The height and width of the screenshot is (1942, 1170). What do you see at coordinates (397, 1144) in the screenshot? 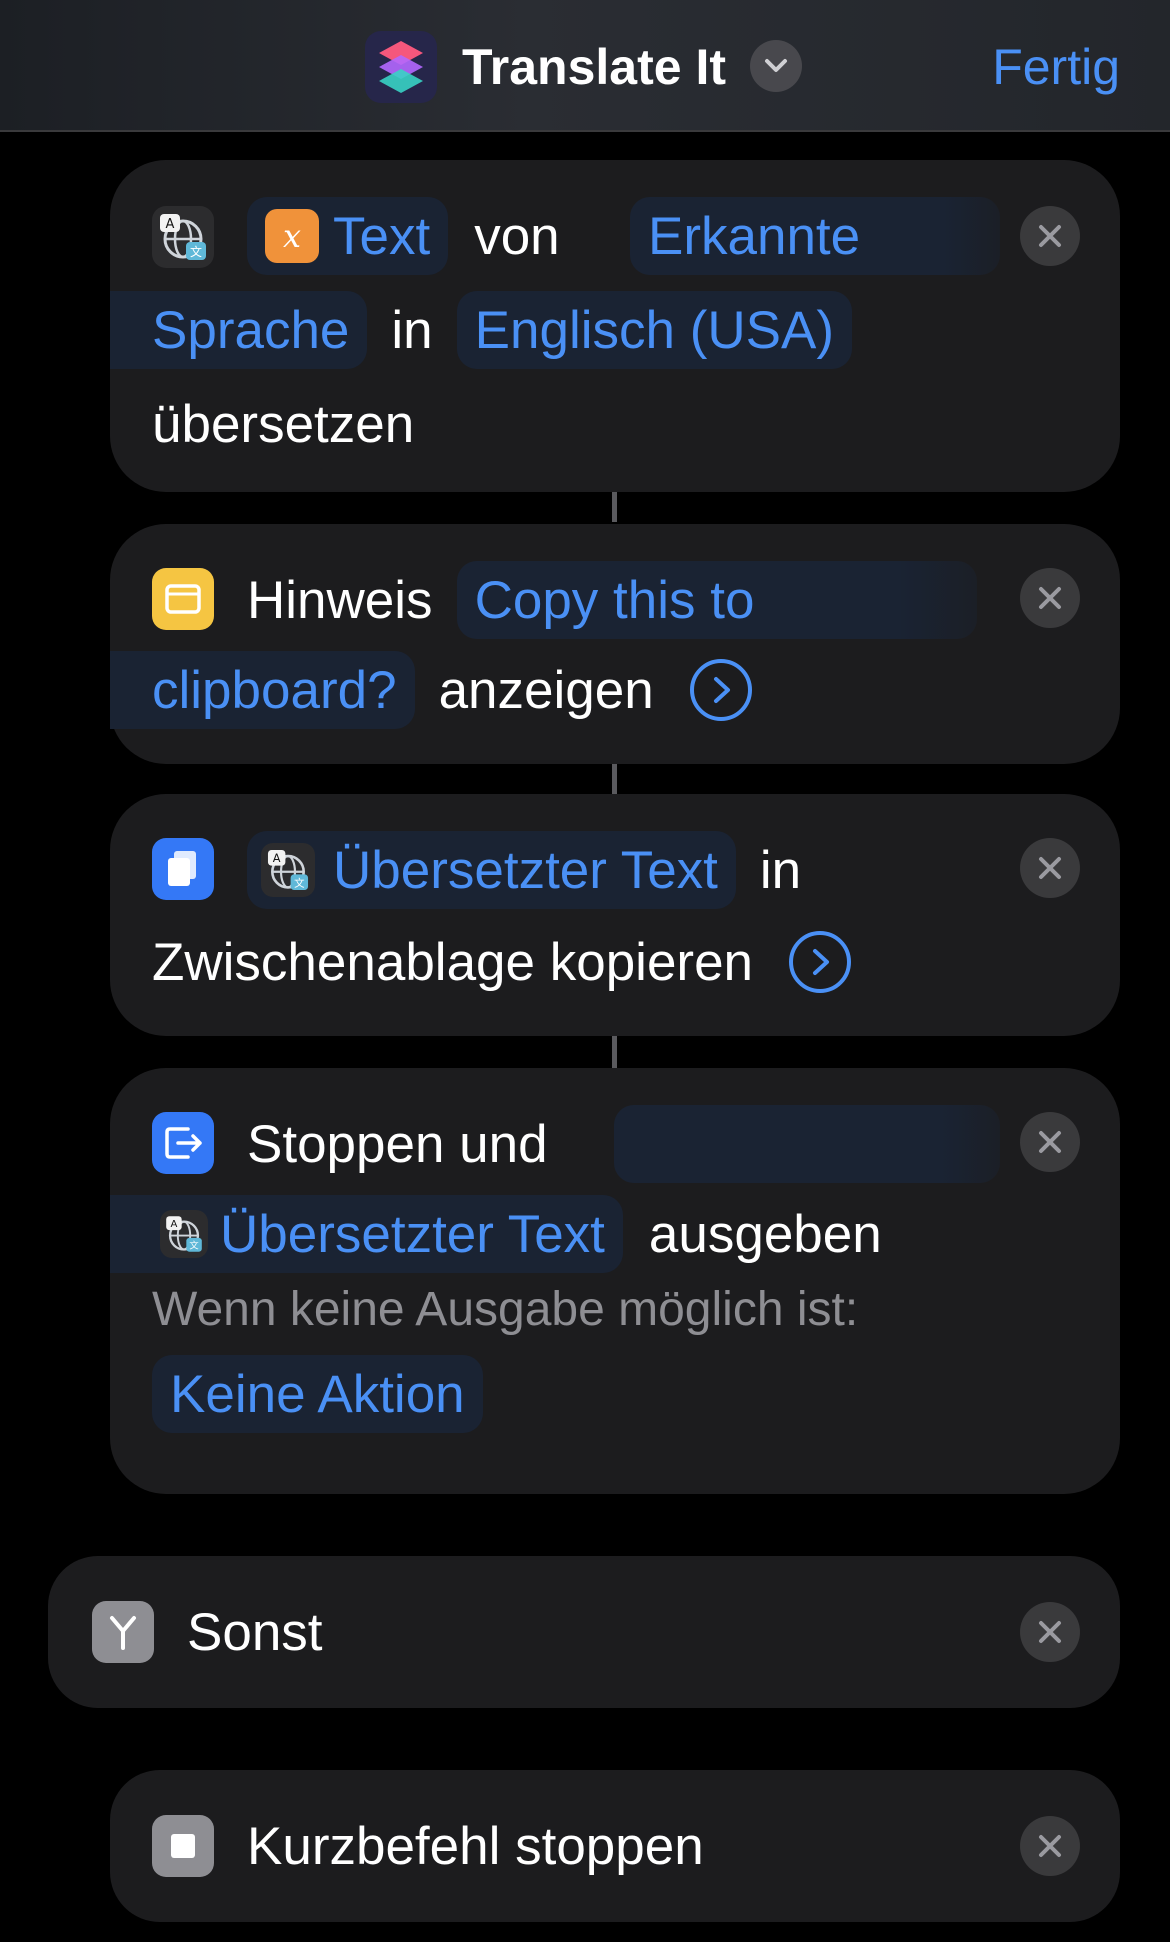
I see `stop-and-label: Stoppen und` at bounding box center [397, 1144].